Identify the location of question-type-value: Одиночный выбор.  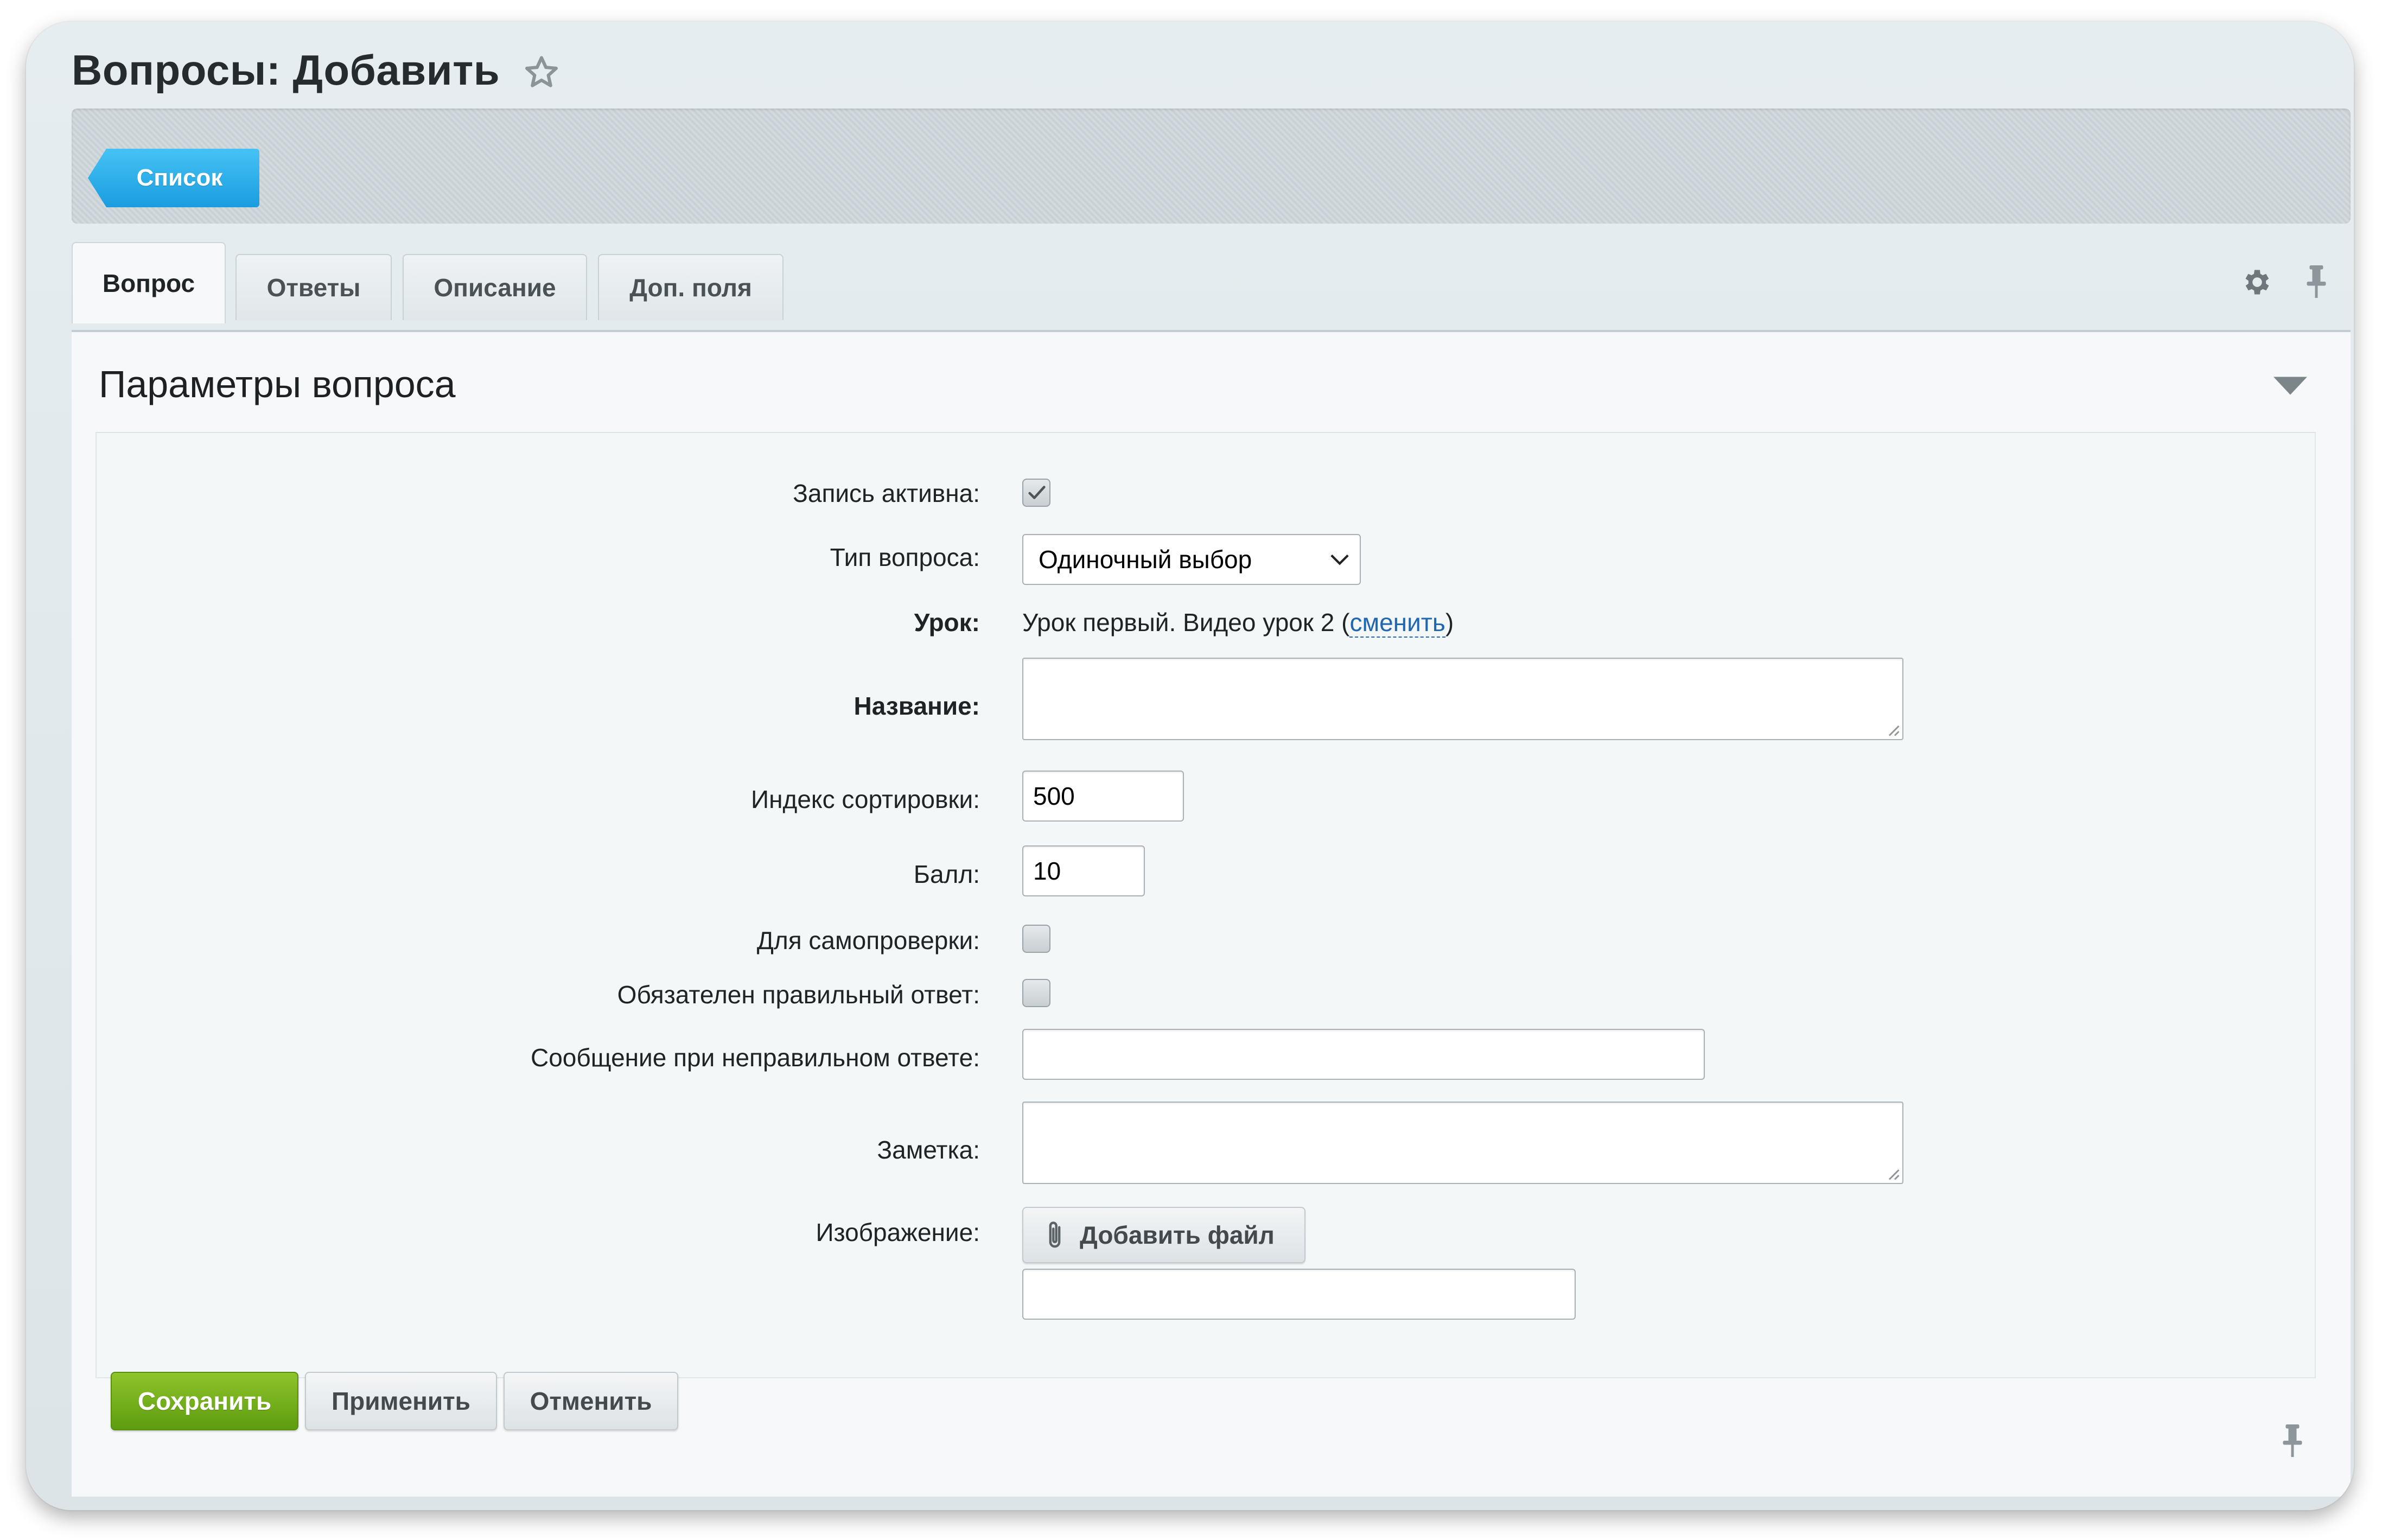
(1145, 559).